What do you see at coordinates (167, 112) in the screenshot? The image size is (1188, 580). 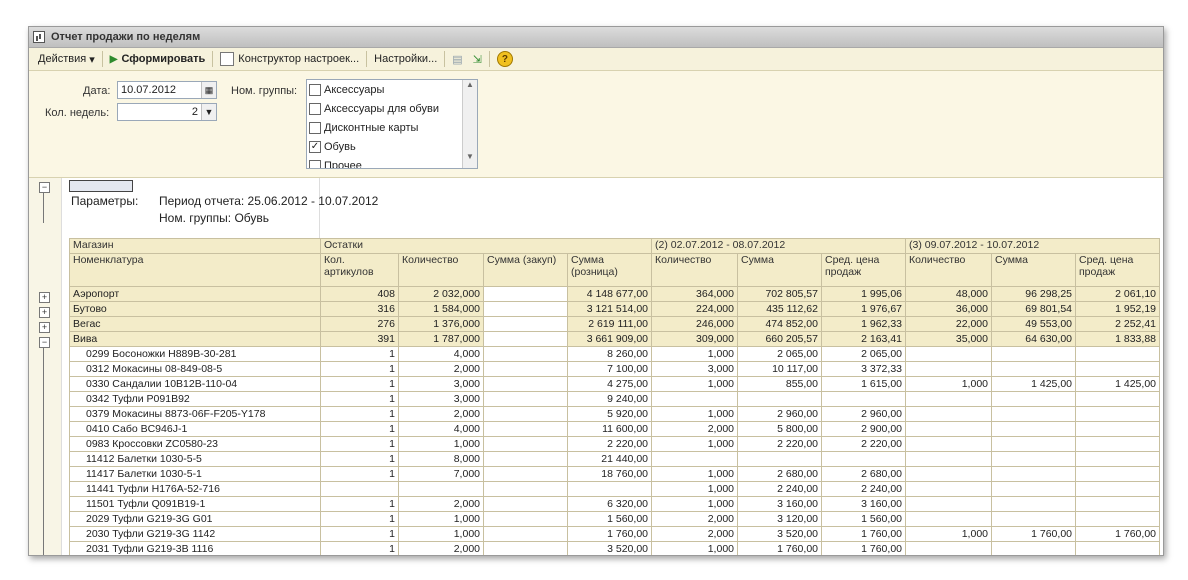 I see `weeks-field: 2 ▼` at bounding box center [167, 112].